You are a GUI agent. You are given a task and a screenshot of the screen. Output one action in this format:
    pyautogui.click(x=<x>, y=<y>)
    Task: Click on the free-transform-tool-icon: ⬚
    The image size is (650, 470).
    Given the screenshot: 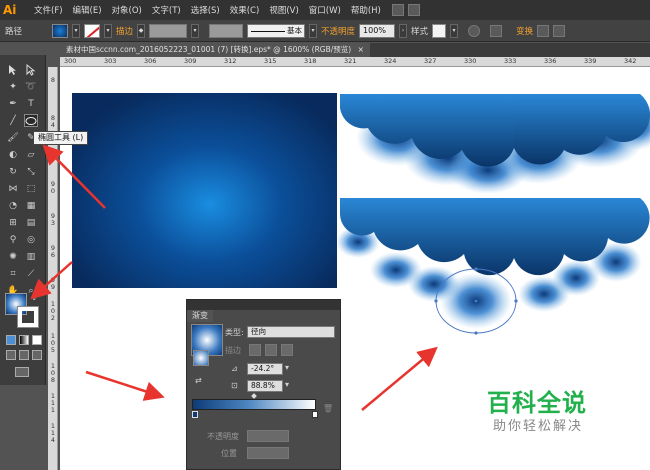 What is the action you would take?
    pyautogui.click(x=31, y=188)
    